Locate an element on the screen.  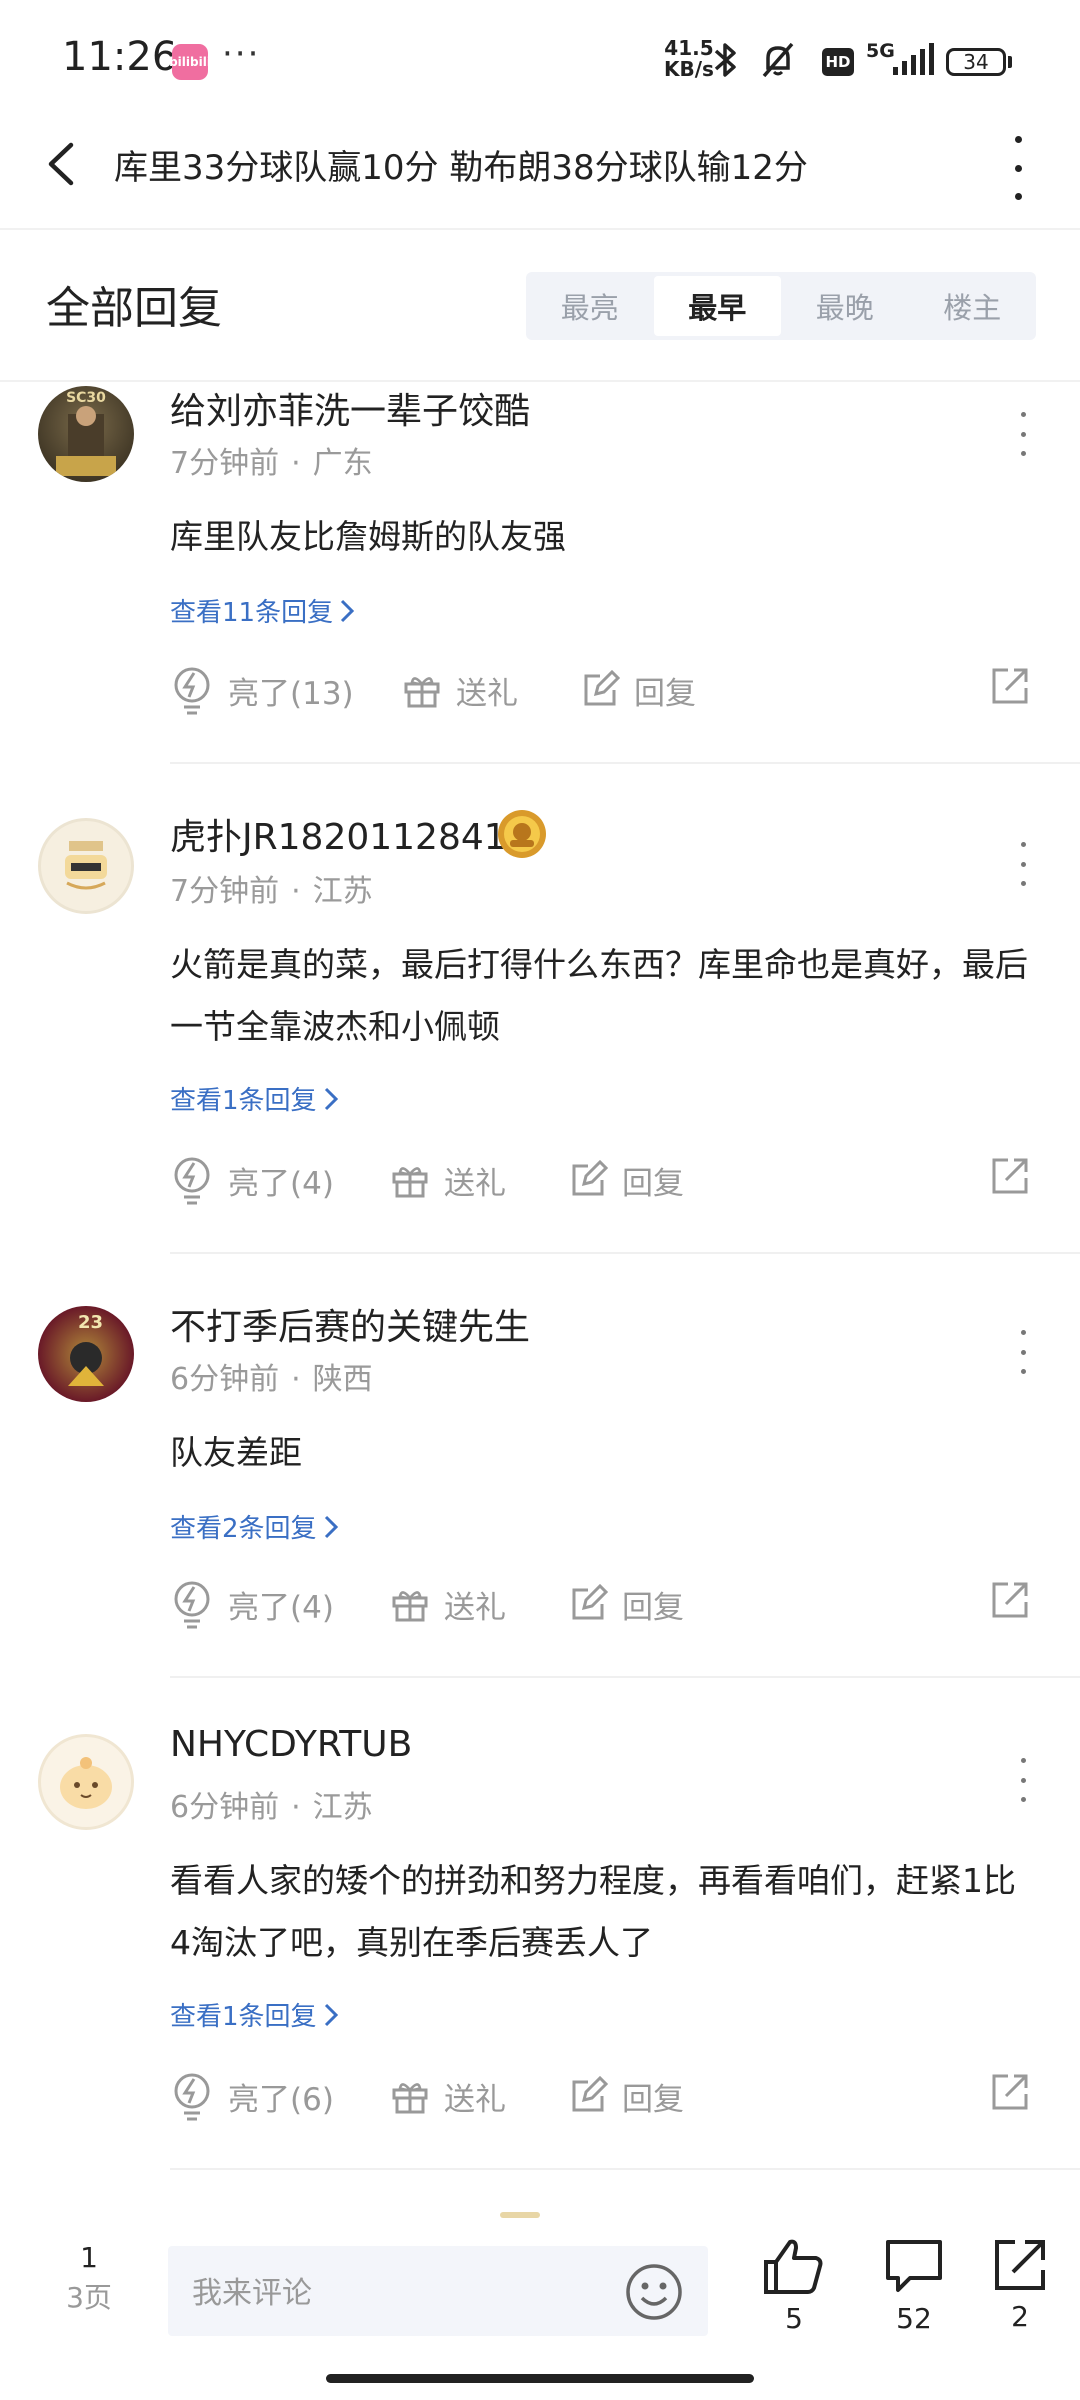
avatar: SC30 is located at coordinates (86, 434).